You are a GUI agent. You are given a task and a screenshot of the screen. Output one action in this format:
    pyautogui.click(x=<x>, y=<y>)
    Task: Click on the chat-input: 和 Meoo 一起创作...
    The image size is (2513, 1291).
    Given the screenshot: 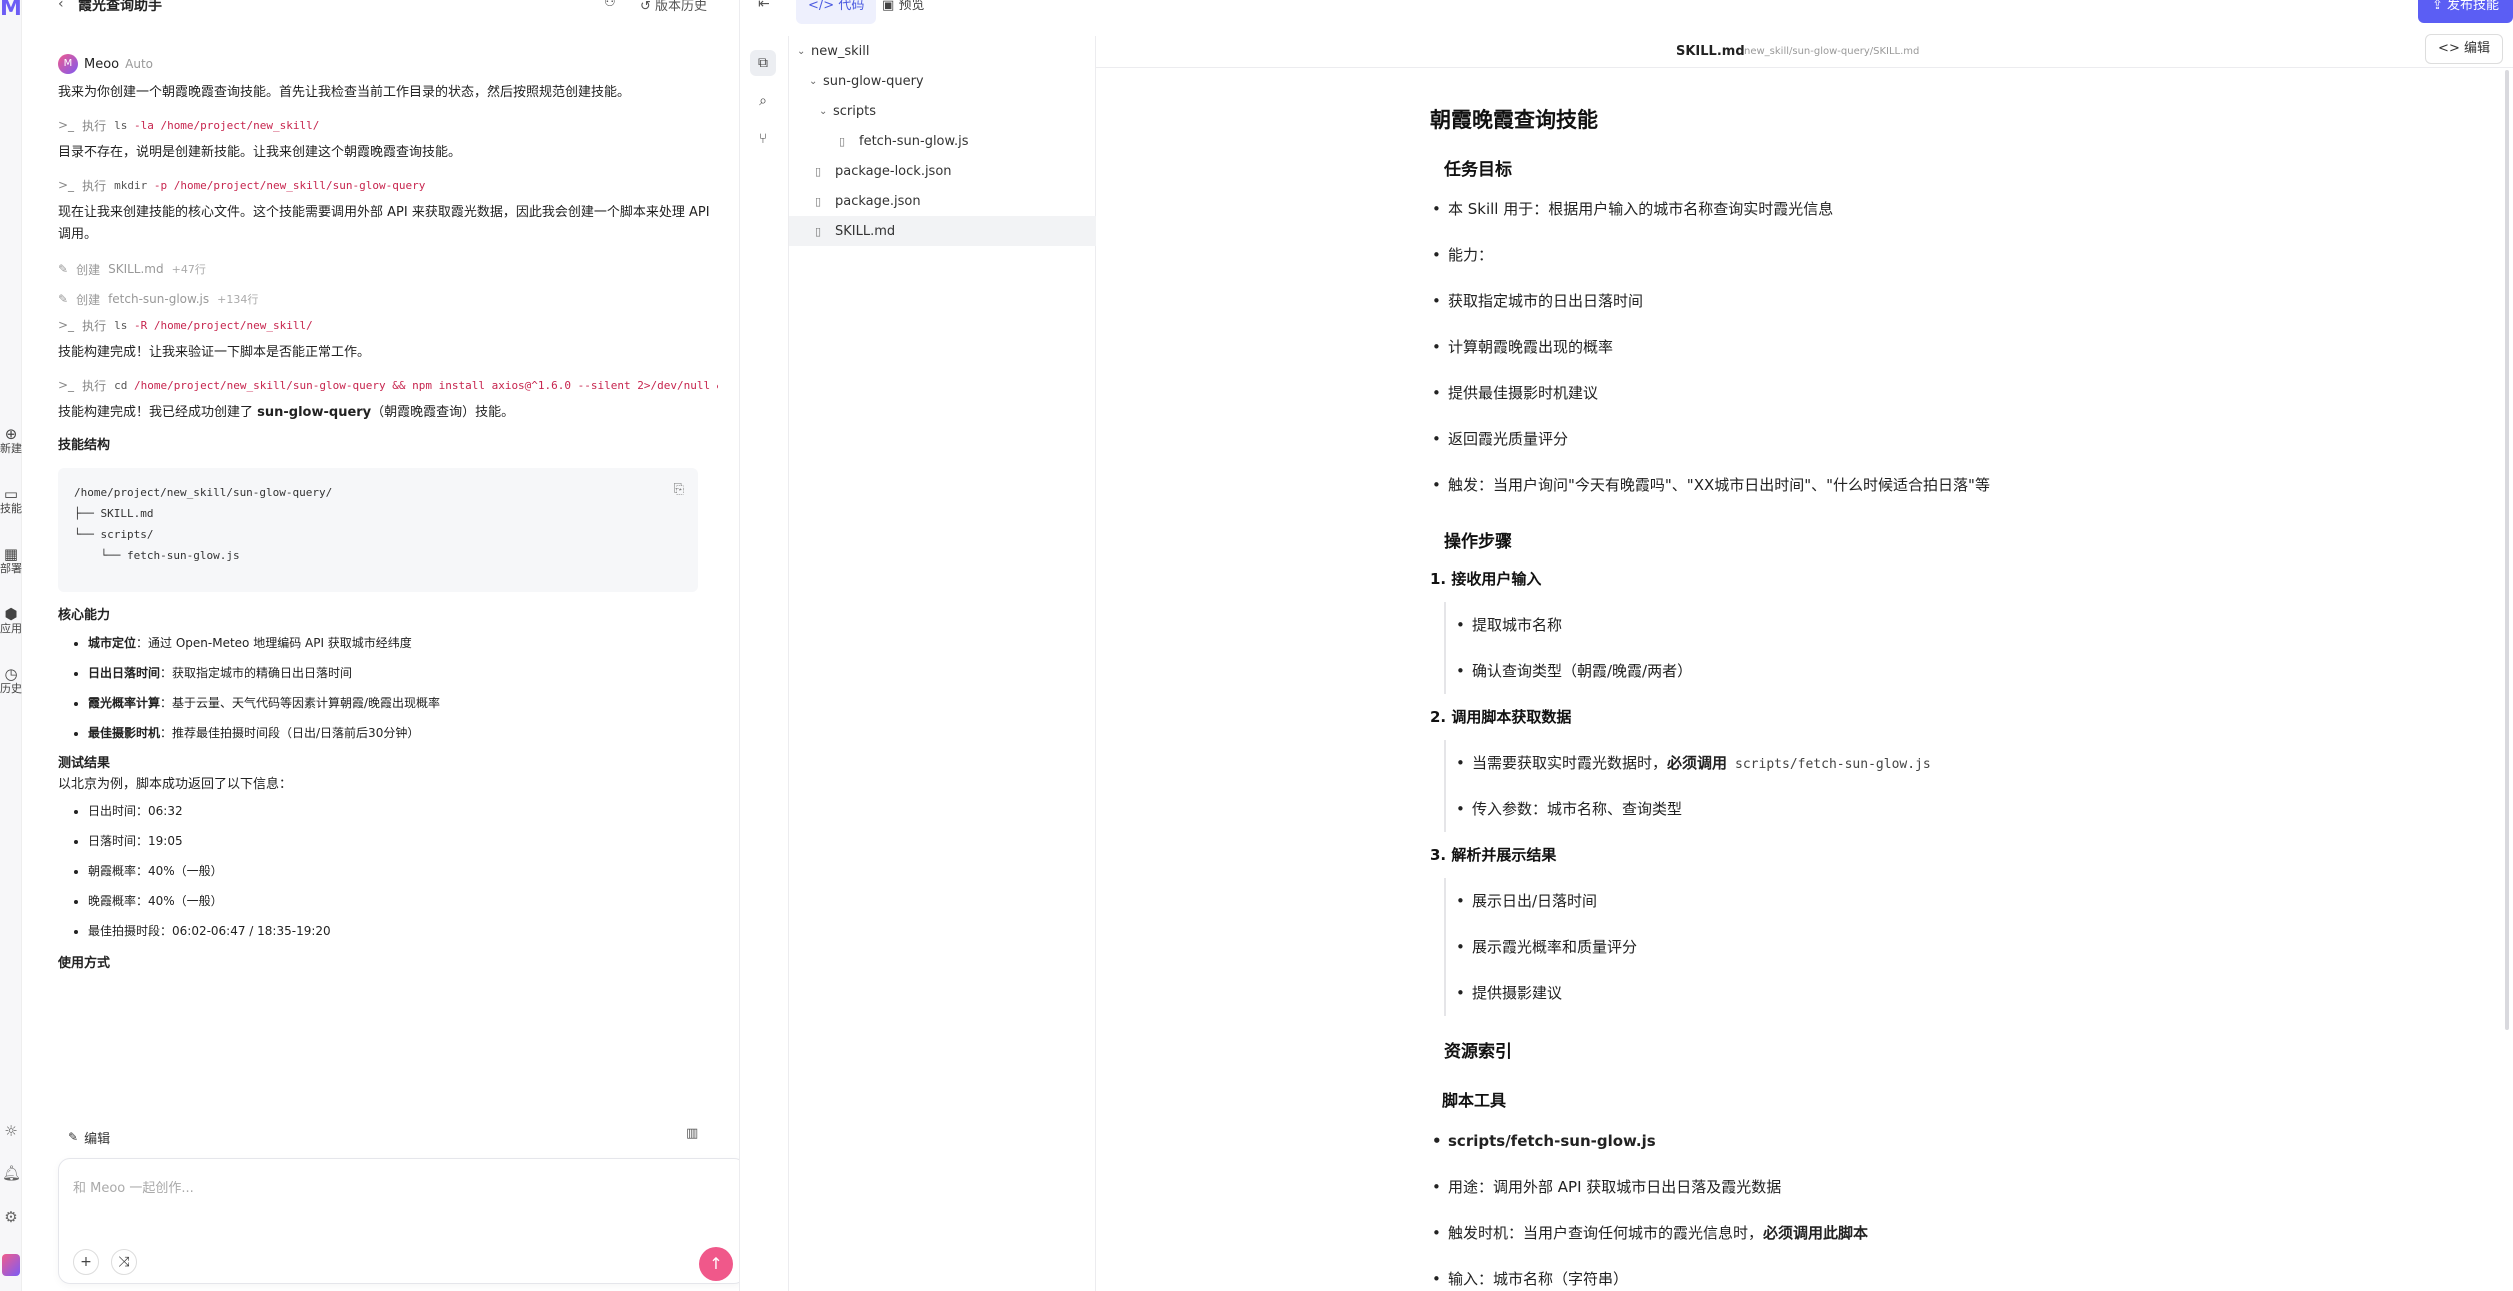 What is the action you would take?
    pyautogui.click(x=133, y=1186)
    